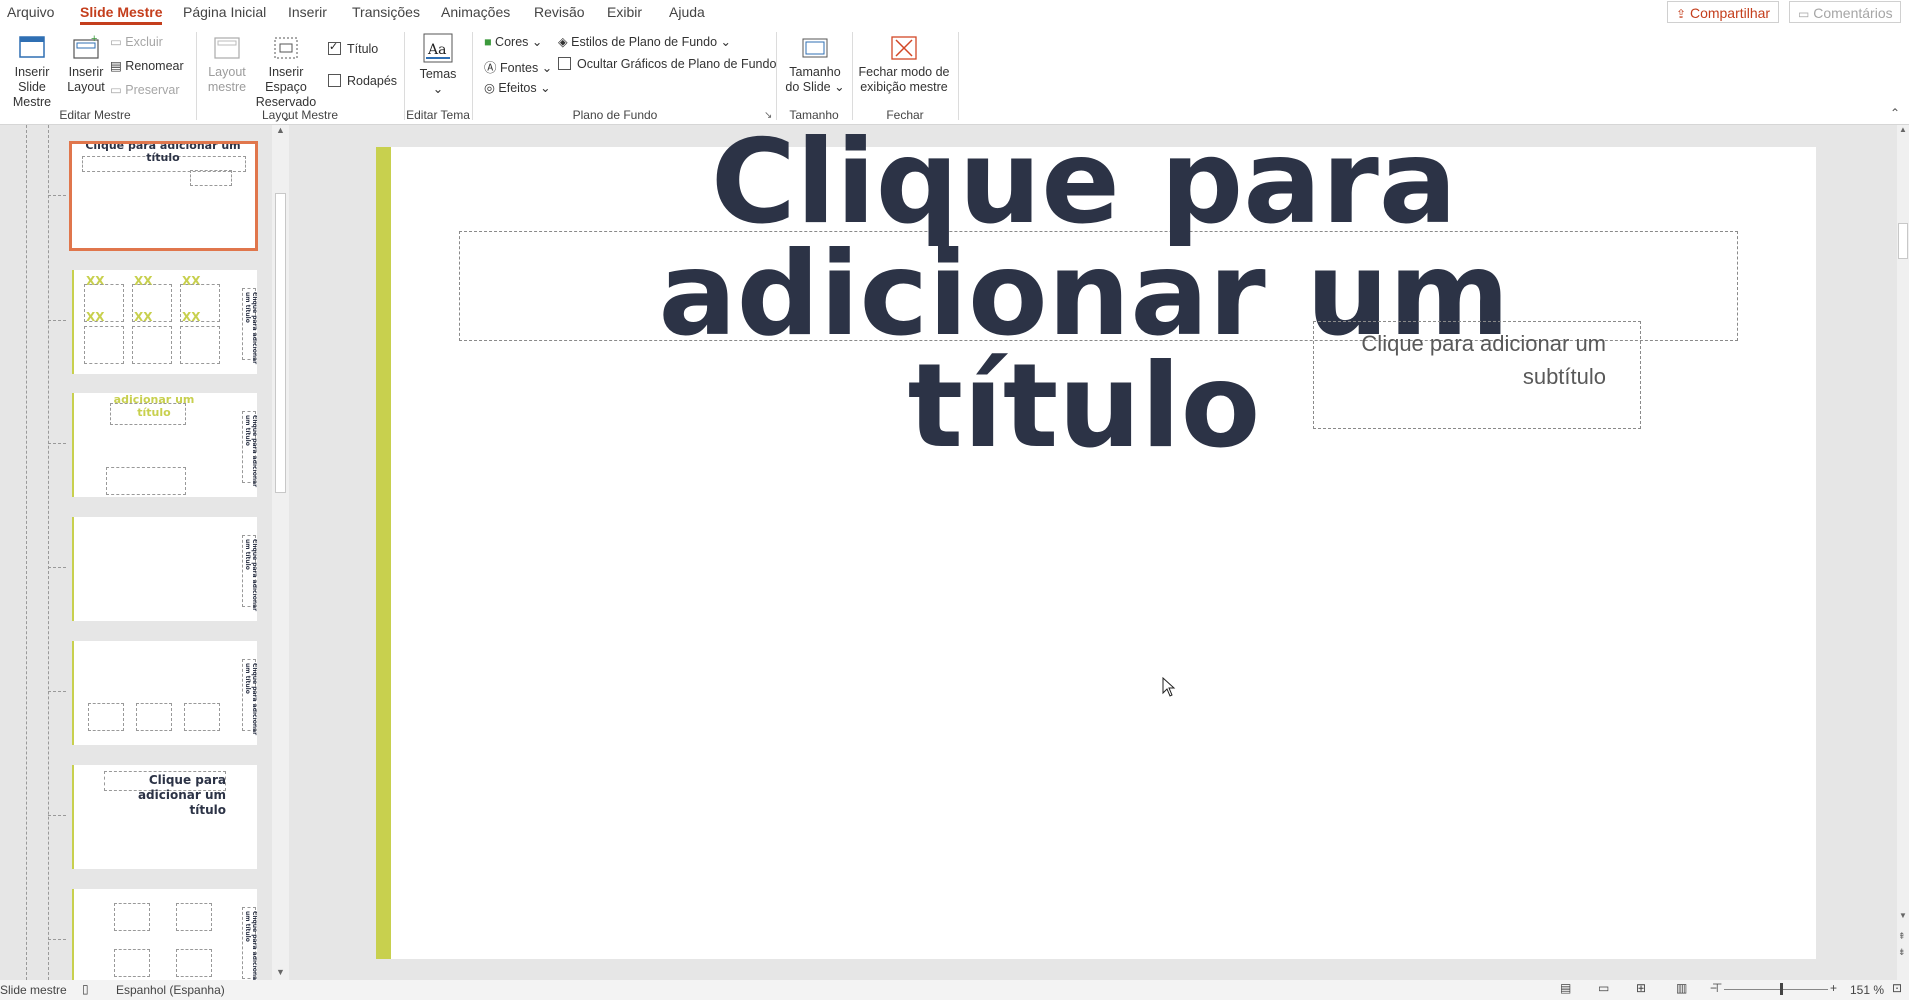  I want to click on layout-thumbnail-4: Clique para adicionar um título, so click(164, 569).